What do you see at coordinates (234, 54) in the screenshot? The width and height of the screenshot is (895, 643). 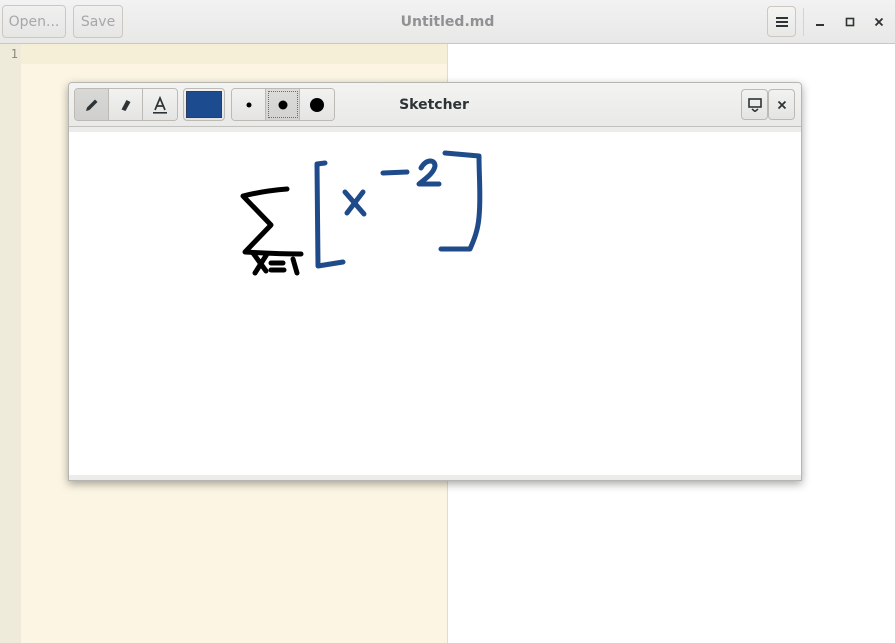 I see `current-line-highlight` at bounding box center [234, 54].